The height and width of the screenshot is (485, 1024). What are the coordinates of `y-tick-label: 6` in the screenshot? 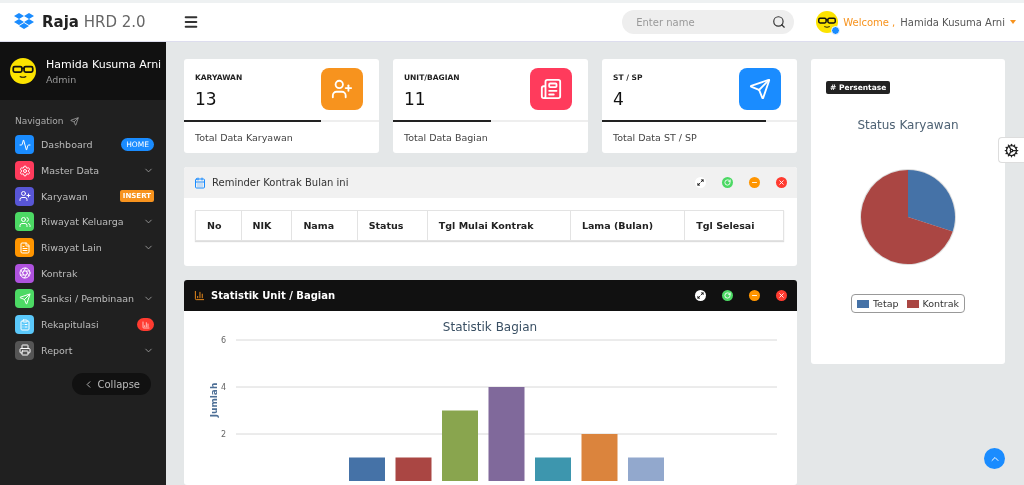 It's located at (223, 340).